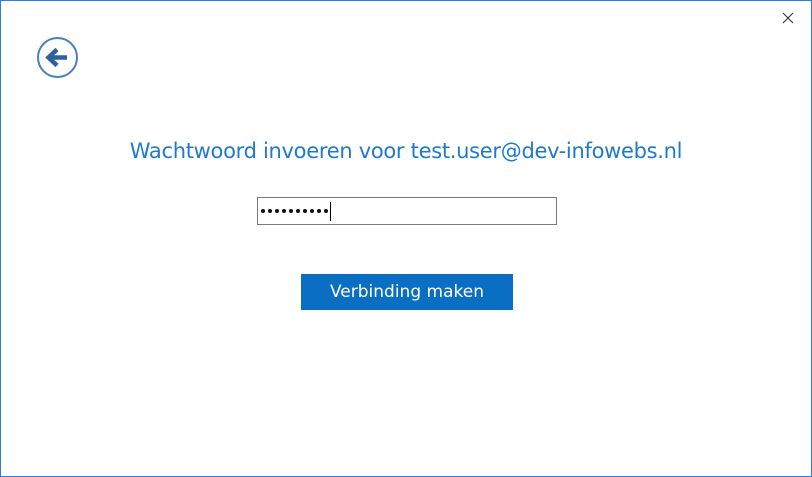 Image resolution: width=812 pixels, height=477 pixels. What do you see at coordinates (294, 211) in the screenshot?
I see `password-mask: ••••••••••` at bounding box center [294, 211].